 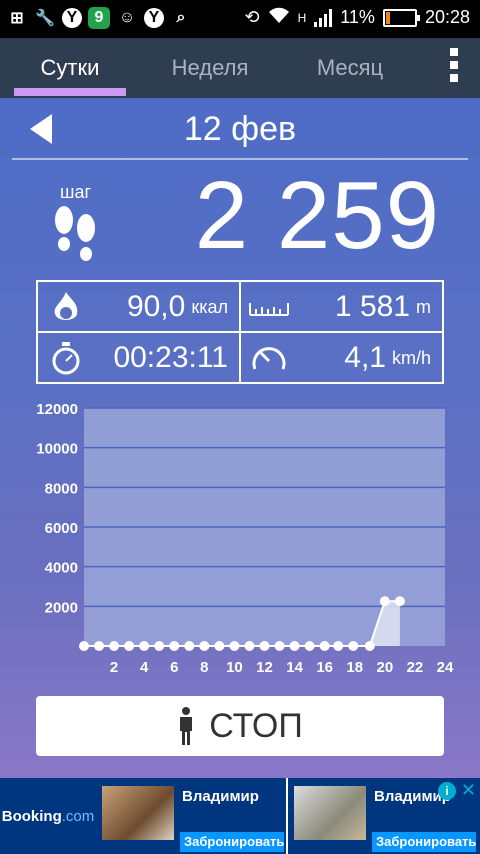 I want to click on chart-y-tick-label: 10000, so click(x=57, y=449).